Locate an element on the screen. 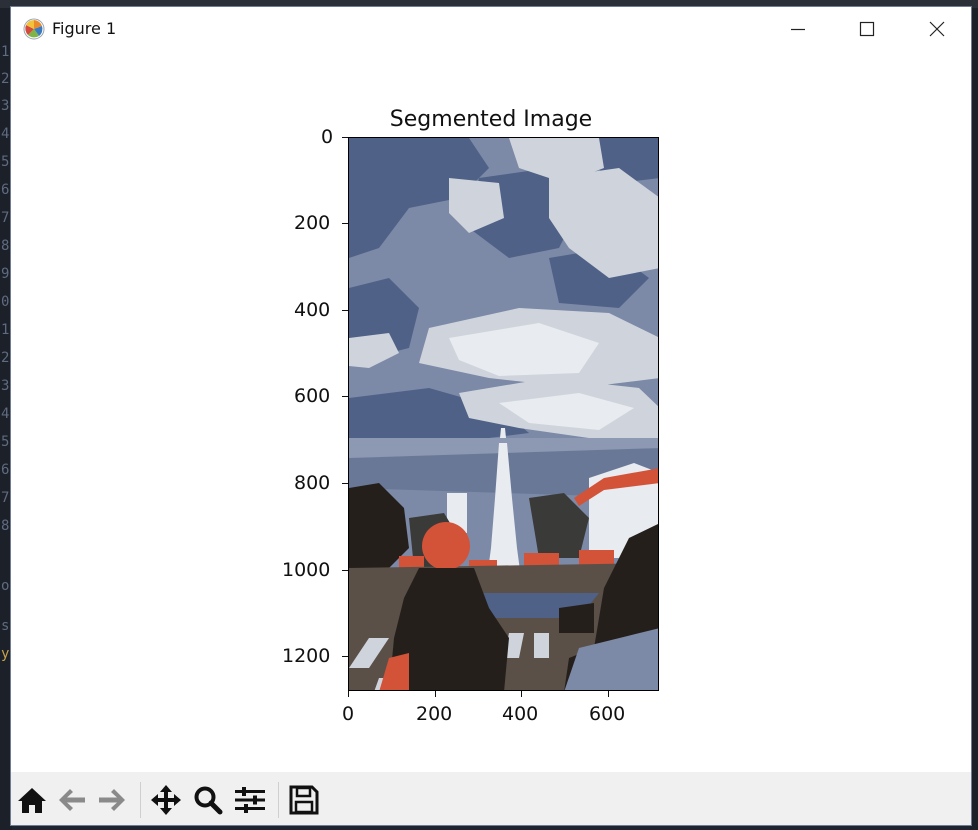 Image resolution: width=978 pixels, height=830 pixels. x-tick-label: 200 is located at coordinates (434, 714).